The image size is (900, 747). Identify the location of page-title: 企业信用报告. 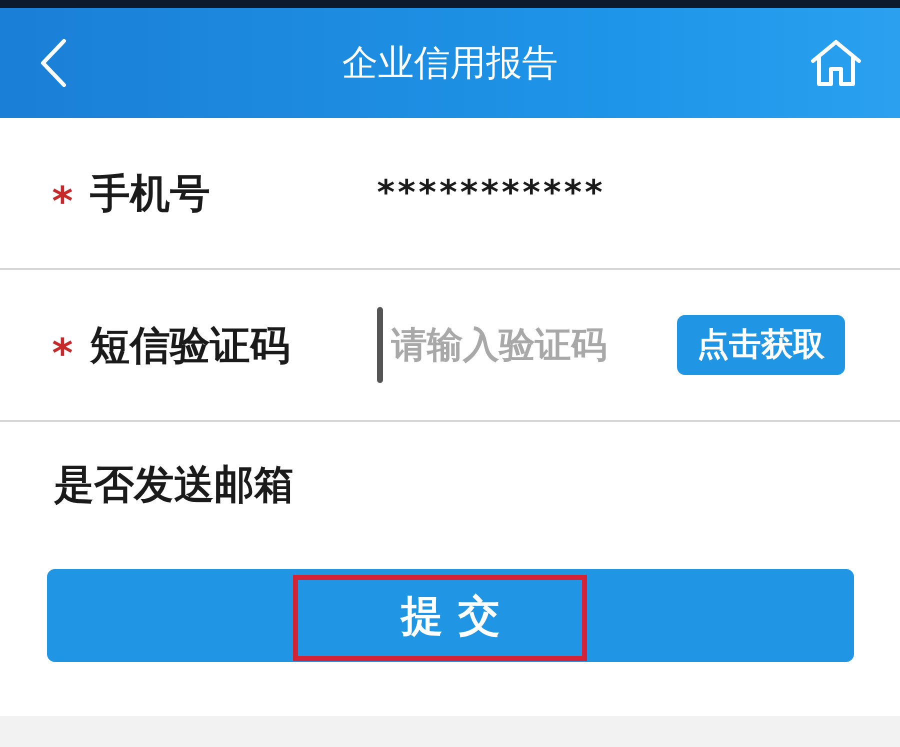
(450, 64).